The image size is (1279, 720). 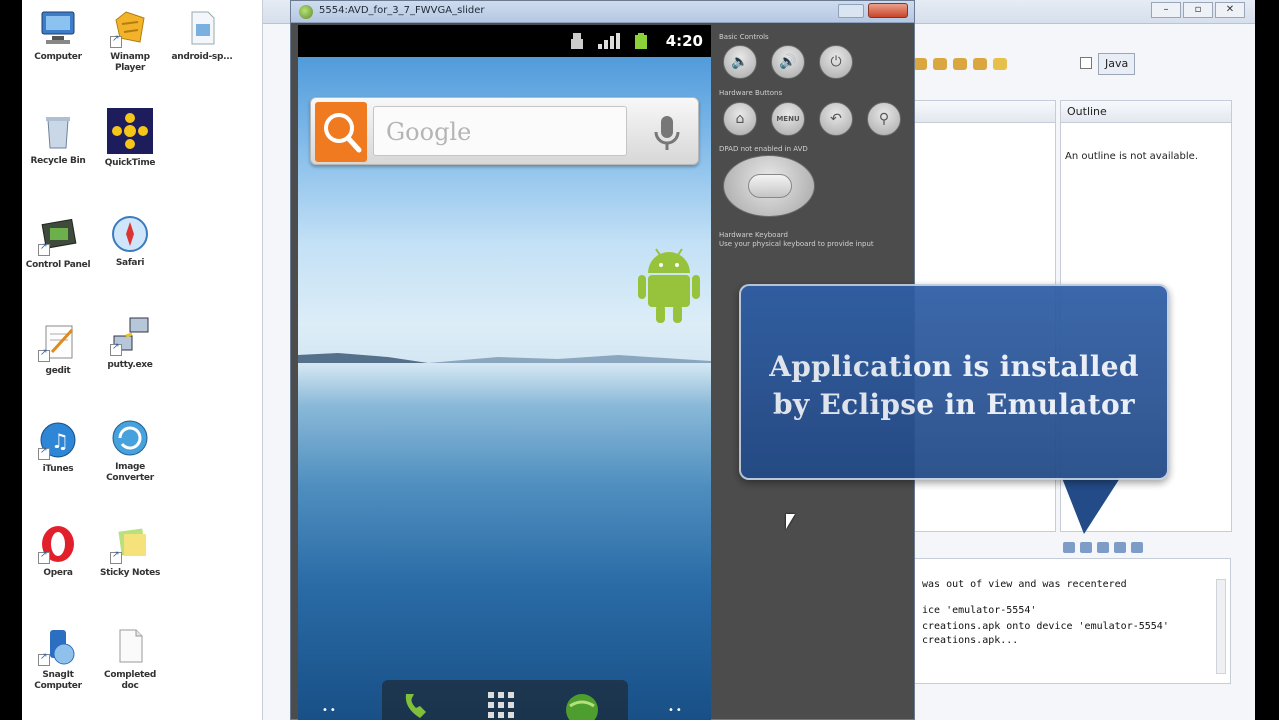 I want to click on console-toolbar, so click(x=1103, y=547).